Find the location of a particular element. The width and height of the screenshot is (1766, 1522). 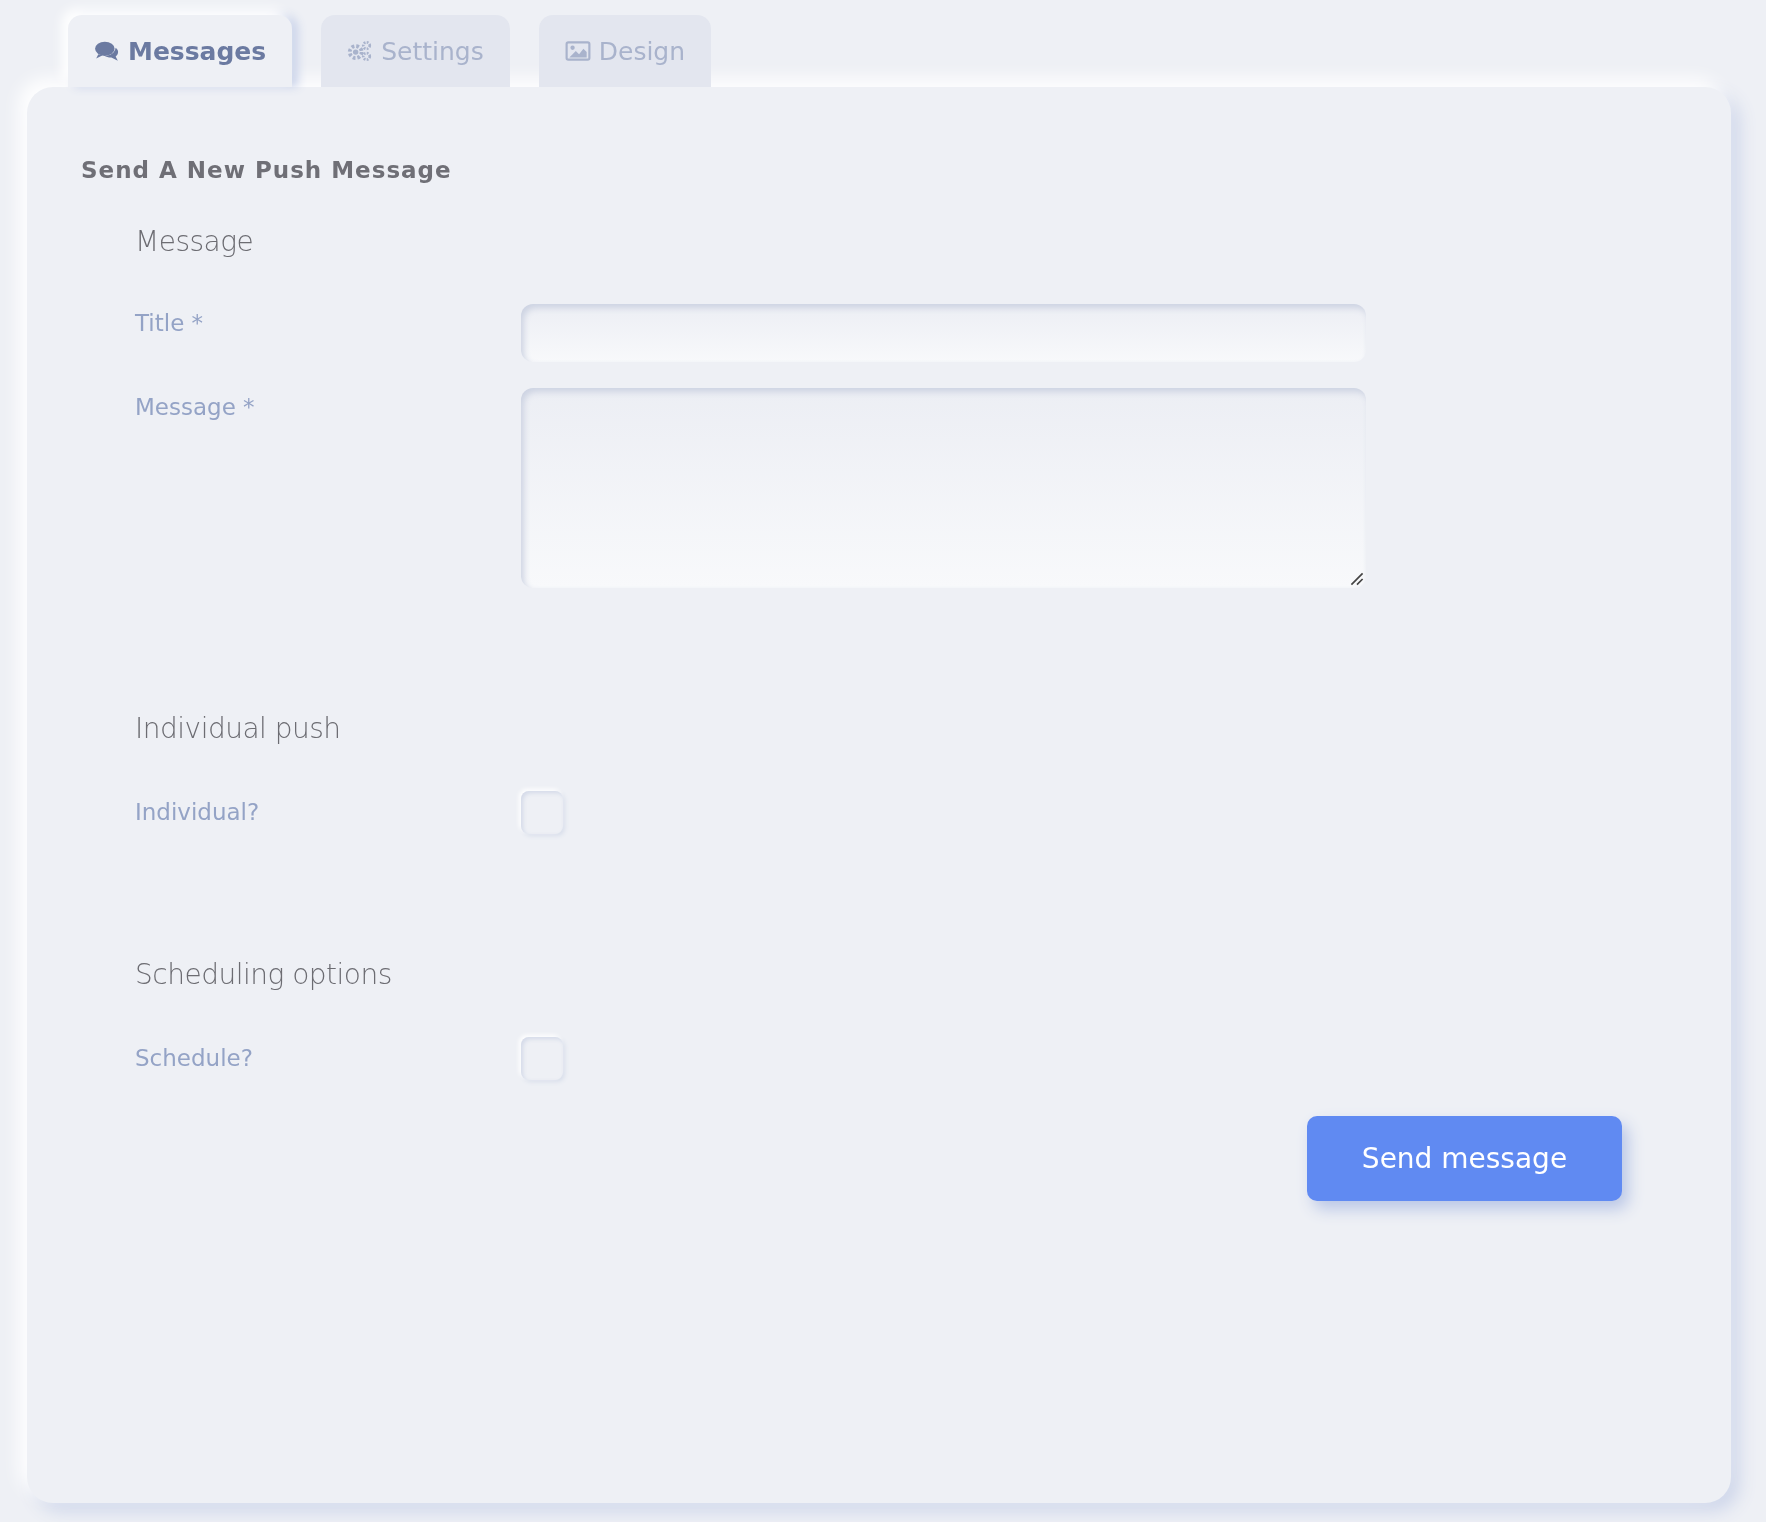

send-message-button: Send message is located at coordinates (1464, 1158).